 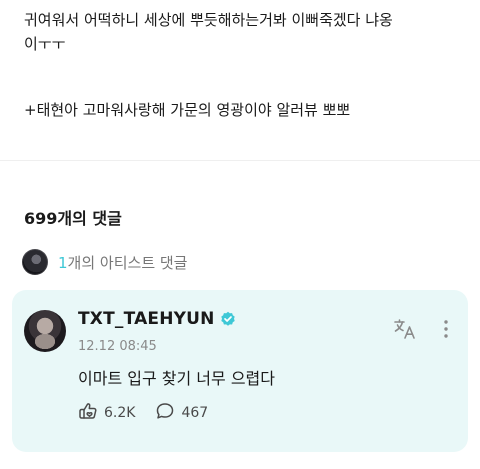 What do you see at coordinates (195, 413) in the screenshot?
I see `reply-count: 467` at bounding box center [195, 413].